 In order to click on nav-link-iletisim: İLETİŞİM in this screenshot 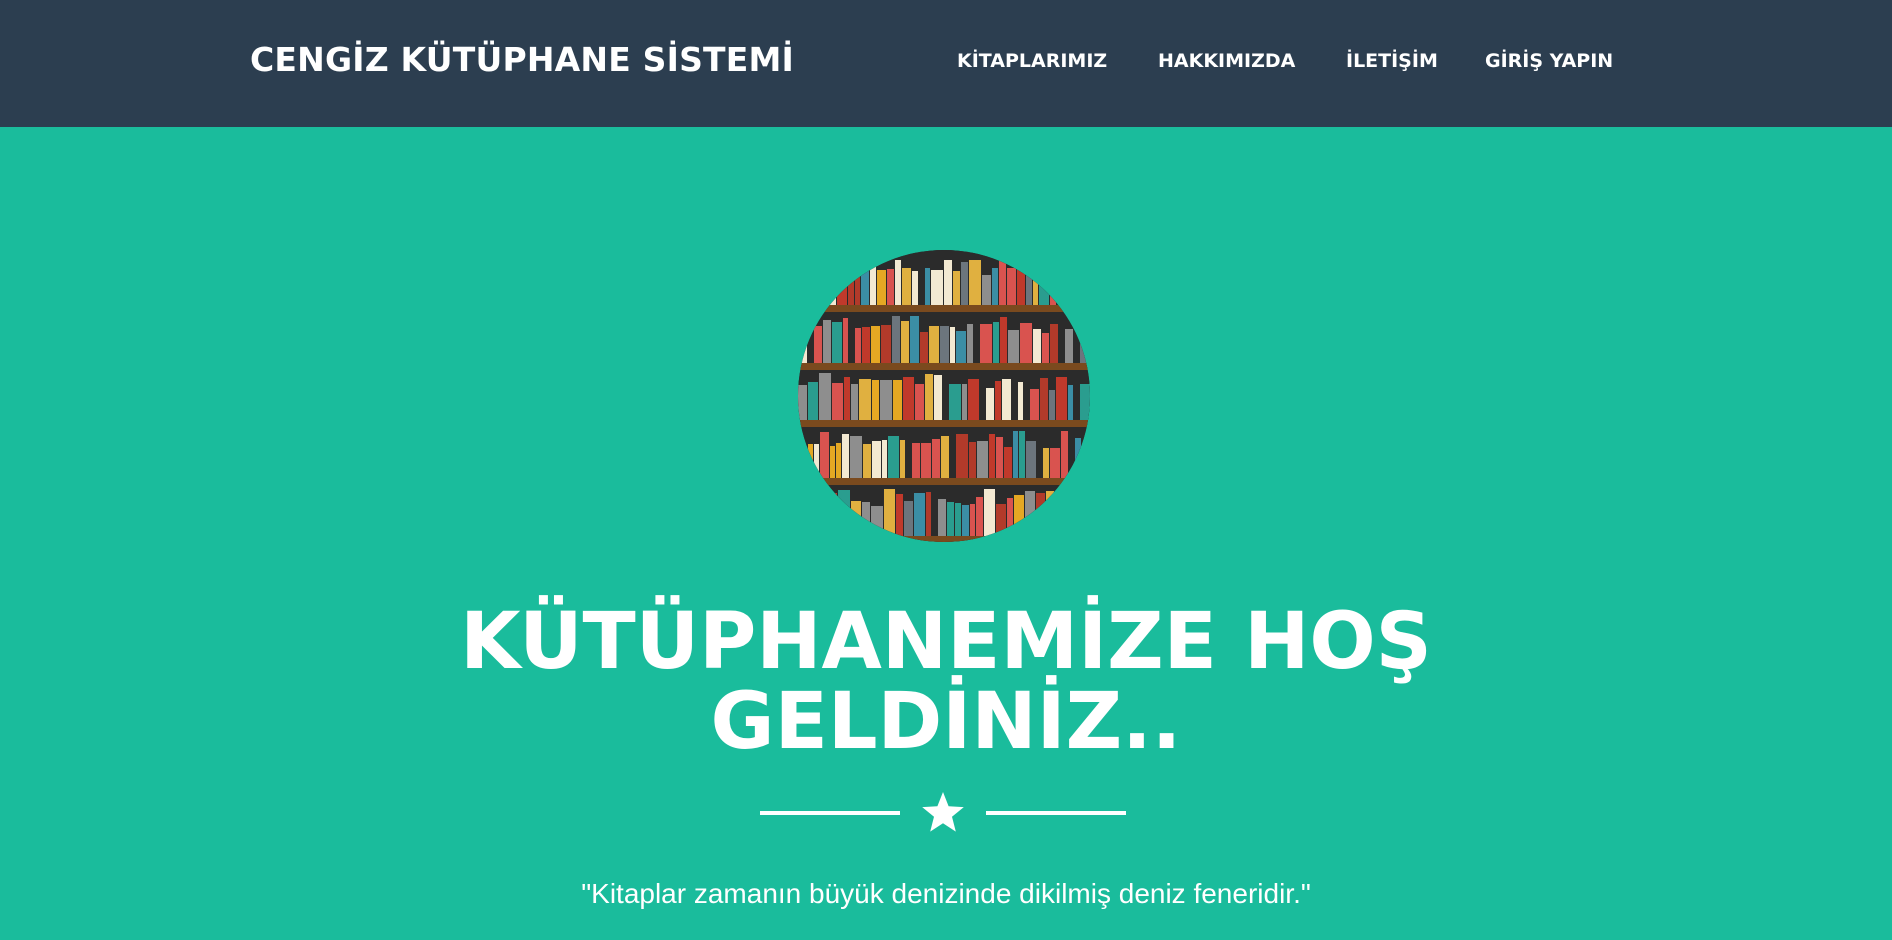, I will do `click(1392, 61)`.